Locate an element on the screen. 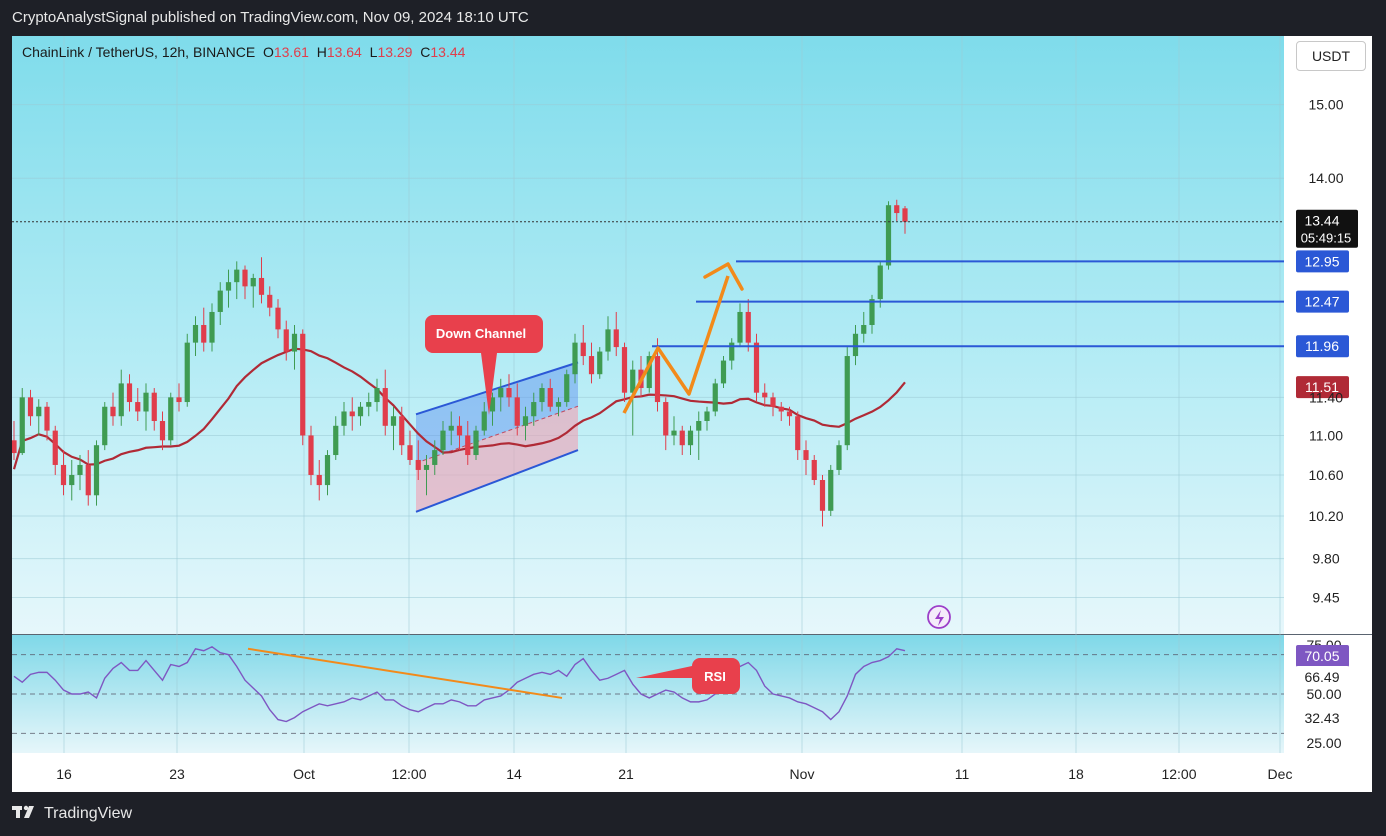  x-tick-label: Oct is located at coordinates (304, 774).